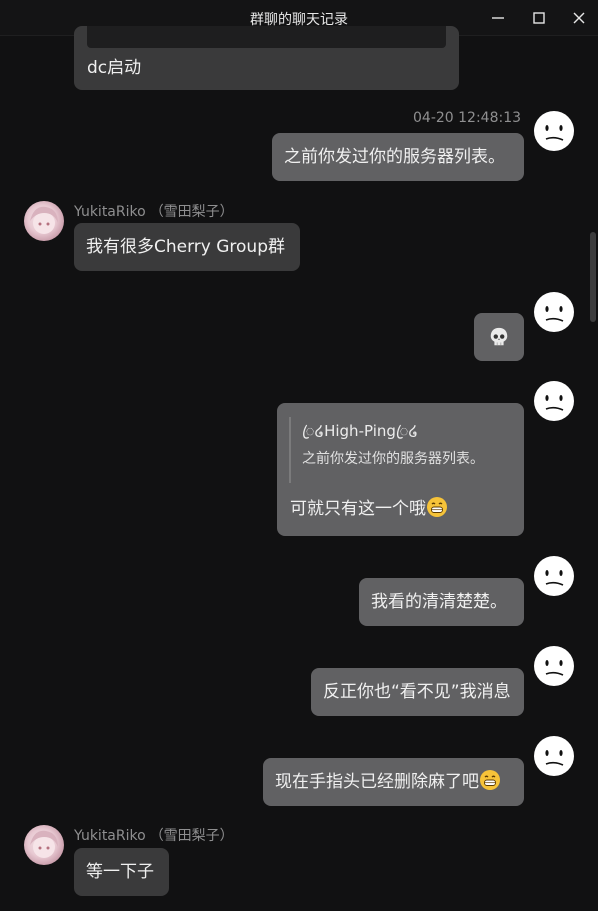  I want to click on message-bubble: 等一下子, so click(121, 872).